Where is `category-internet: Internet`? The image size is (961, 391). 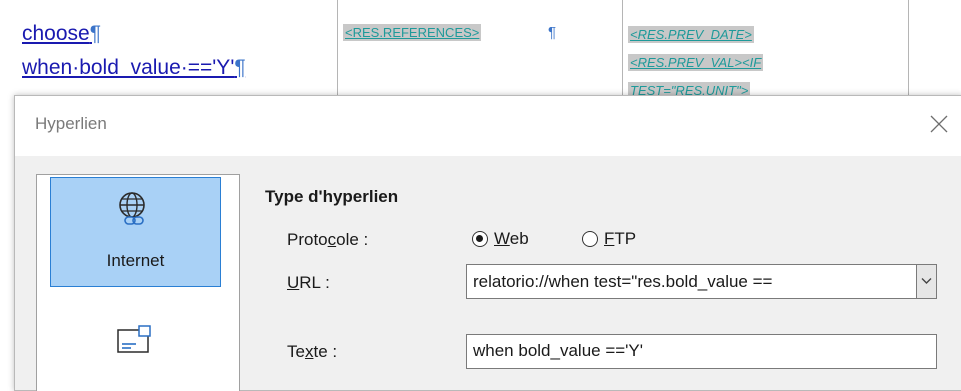 category-internet: Internet is located at coordinates (135, 232).